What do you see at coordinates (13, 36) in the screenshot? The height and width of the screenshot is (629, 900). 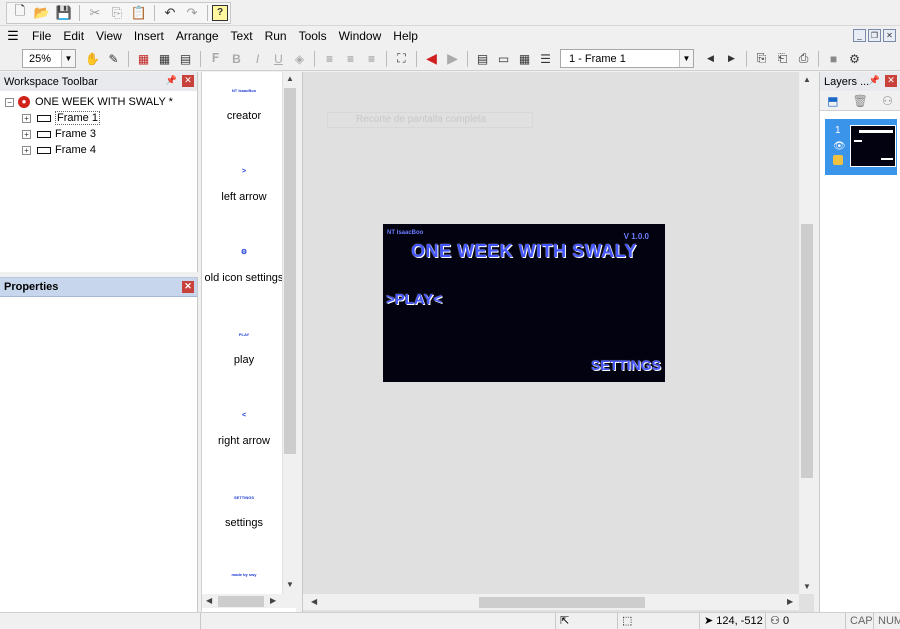 I see `app-menu-icon: ☰` at bounding box center [13, 36].